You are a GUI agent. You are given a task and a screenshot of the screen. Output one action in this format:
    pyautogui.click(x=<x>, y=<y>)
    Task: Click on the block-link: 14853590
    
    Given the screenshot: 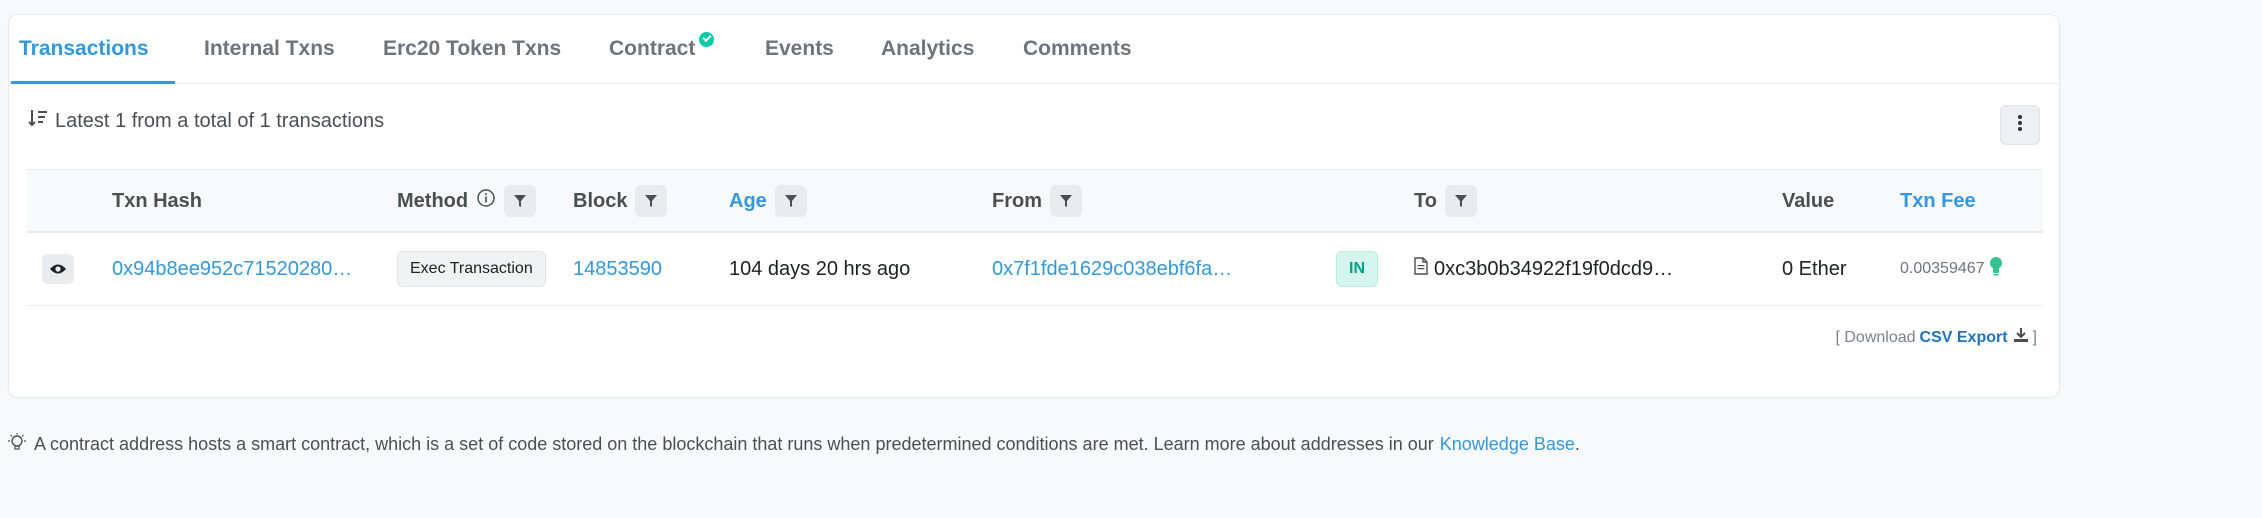 What is the action you would take?
    pyautogui.click(x=617, y=269)
    